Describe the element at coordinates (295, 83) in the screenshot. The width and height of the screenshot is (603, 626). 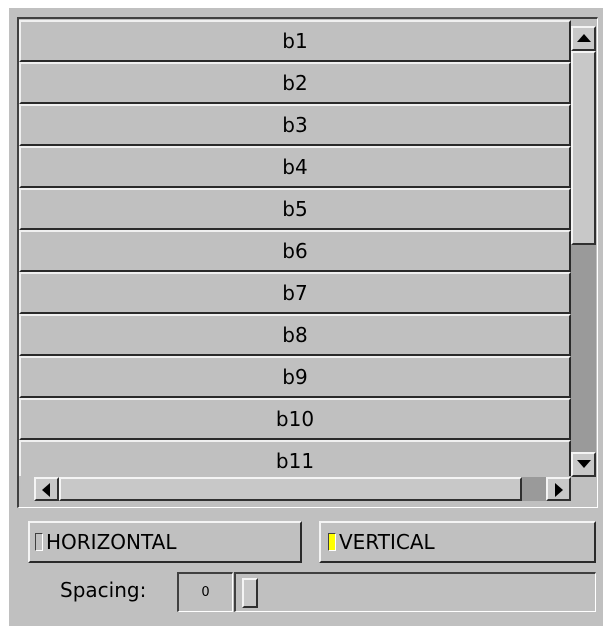
I see `list-button-b2: b2` at that location.